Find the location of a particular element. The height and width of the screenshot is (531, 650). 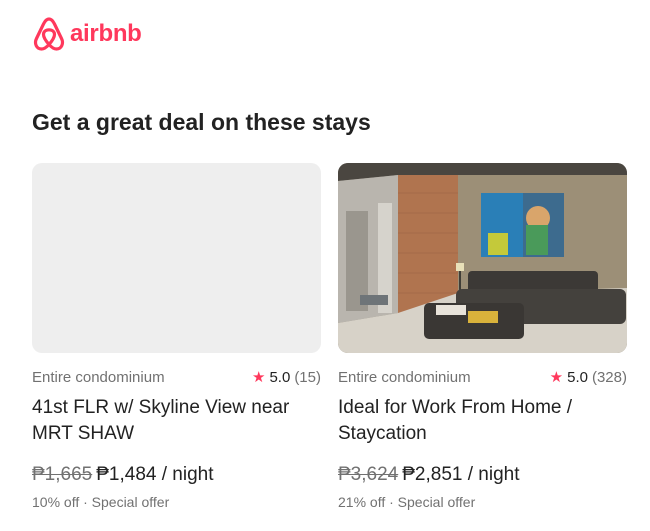

review-count: (15) is located at coordinates (307, 377).